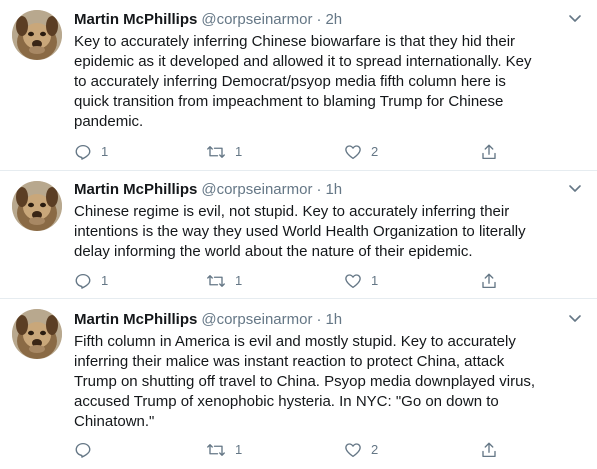  Describe the element at coordinates (114, 421) in the screenshot. I see `tweet-text-line: Chinatown."` at that location.